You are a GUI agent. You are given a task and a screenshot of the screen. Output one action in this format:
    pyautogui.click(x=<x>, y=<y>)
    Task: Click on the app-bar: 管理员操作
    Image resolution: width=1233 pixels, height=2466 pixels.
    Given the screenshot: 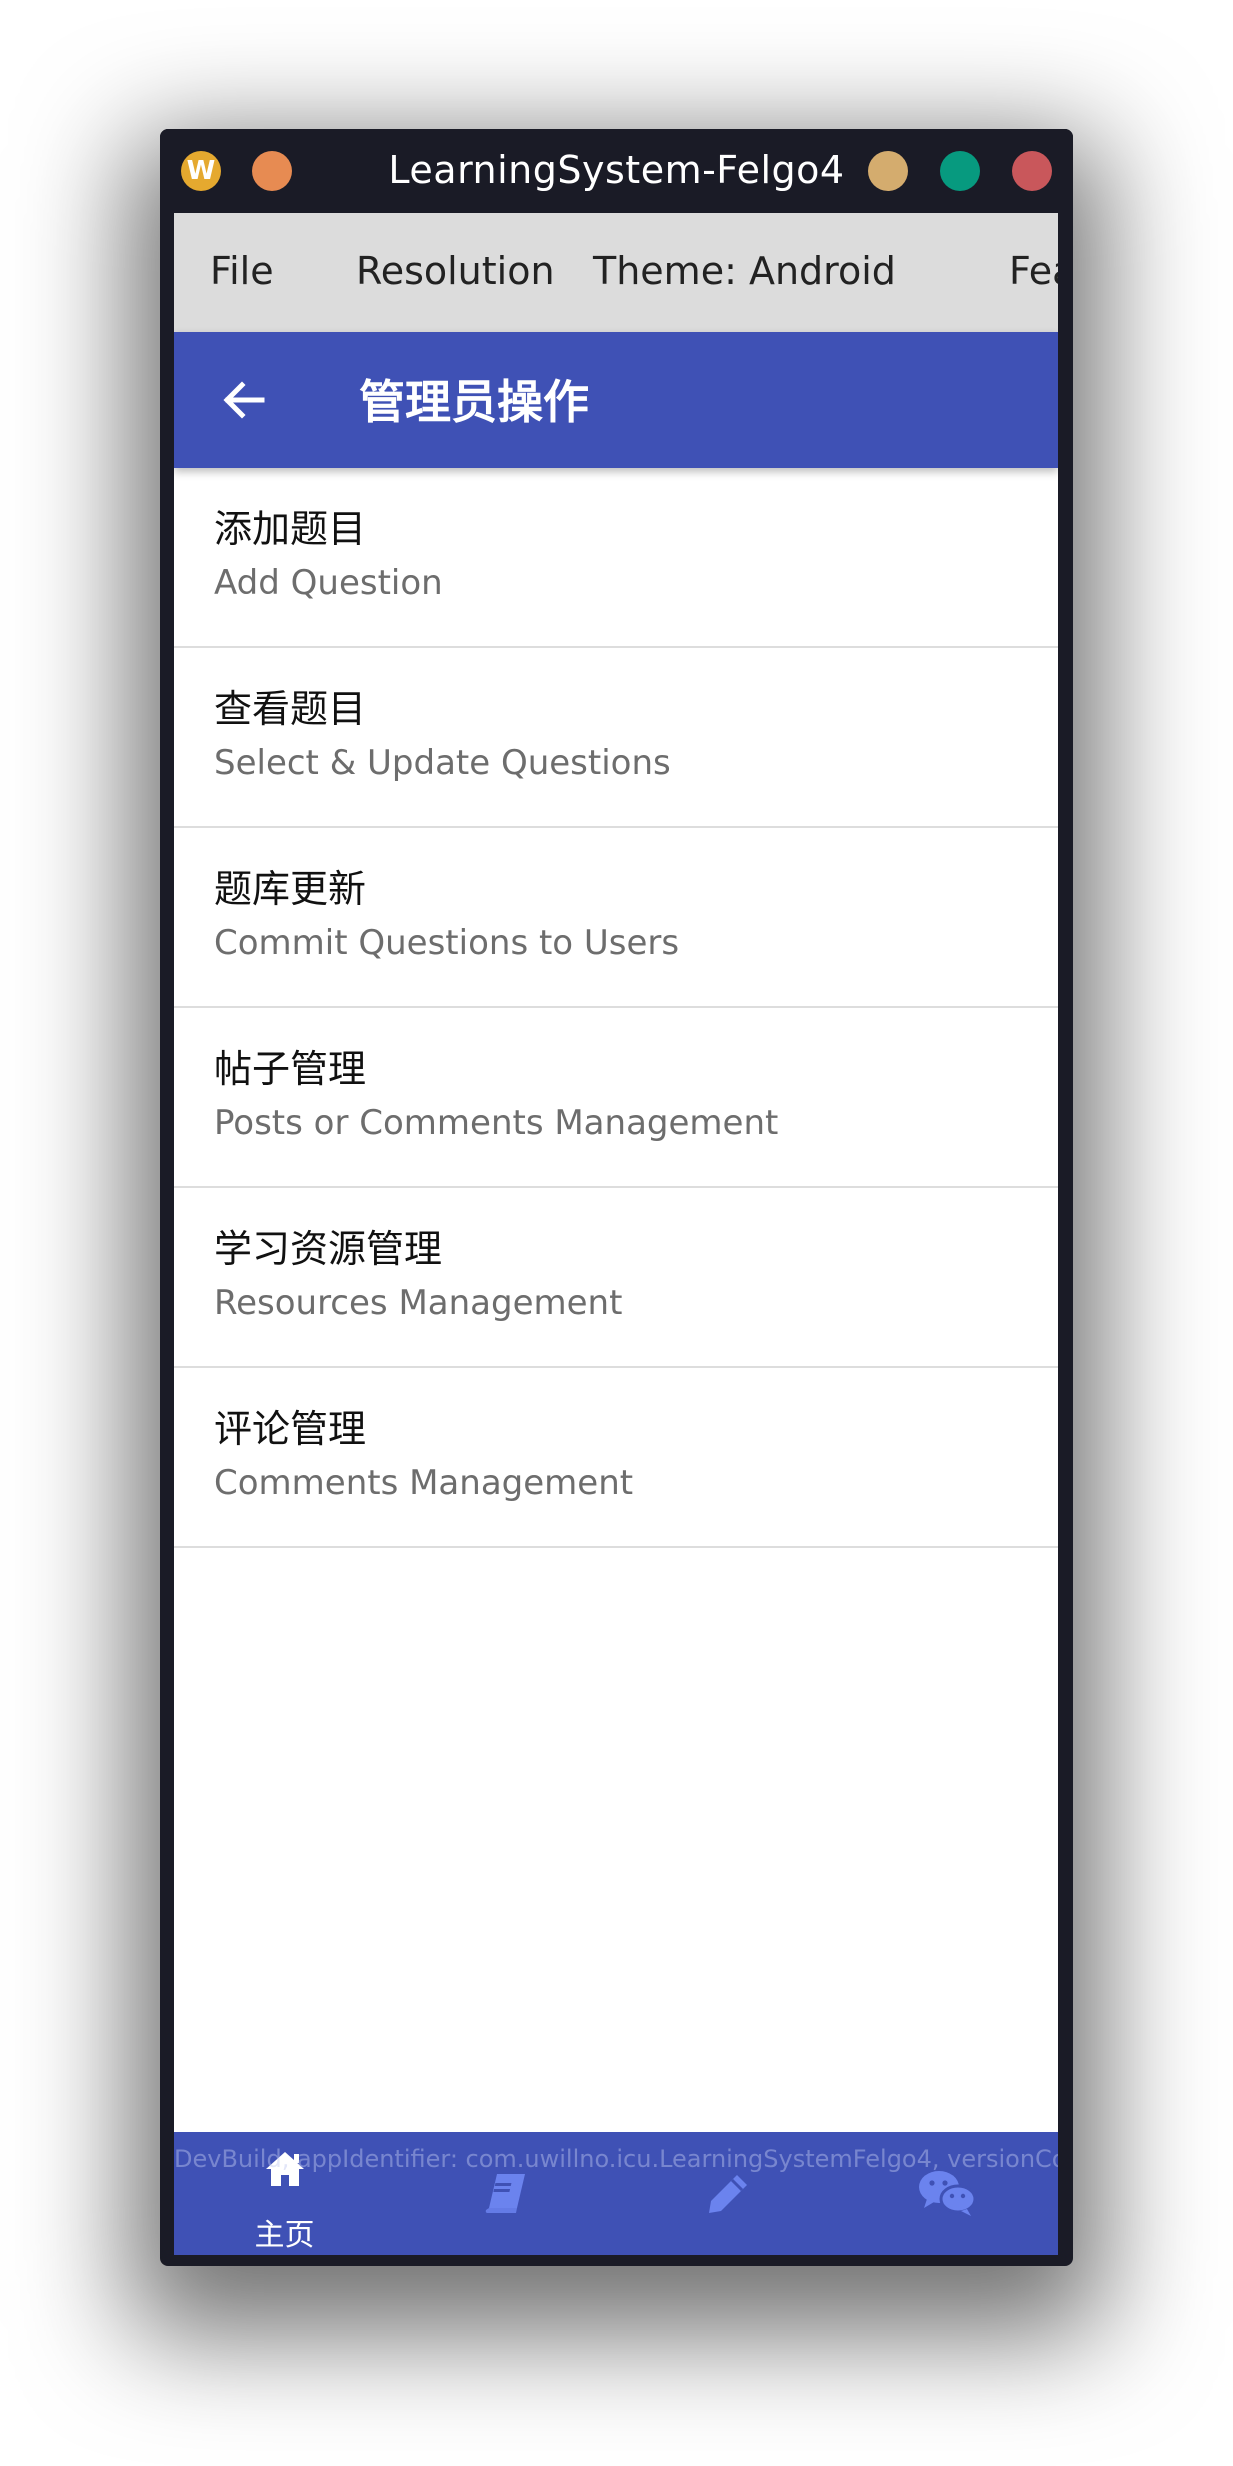 What is the action you would take?
    pyautogui.click(x=616, y=400)
    